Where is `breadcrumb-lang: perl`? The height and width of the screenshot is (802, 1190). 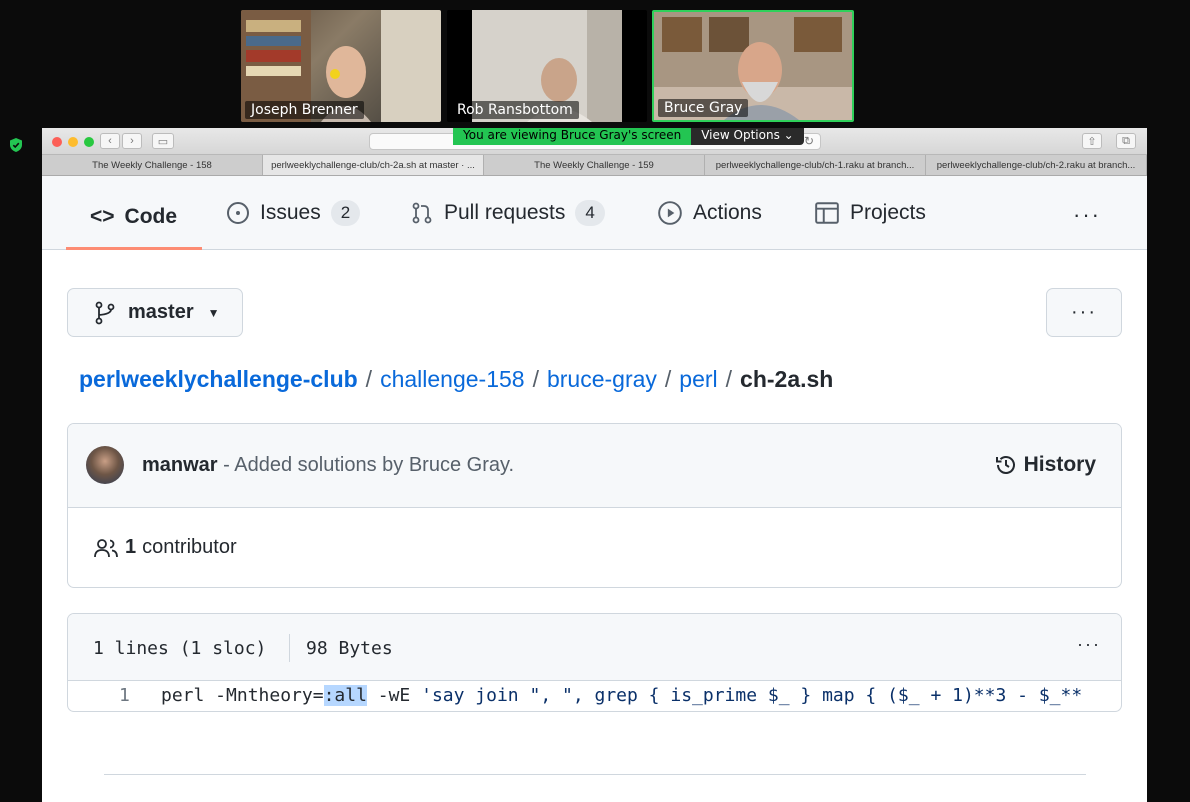 breadcrumb-lang: perl is located at coordinates (698, 379).